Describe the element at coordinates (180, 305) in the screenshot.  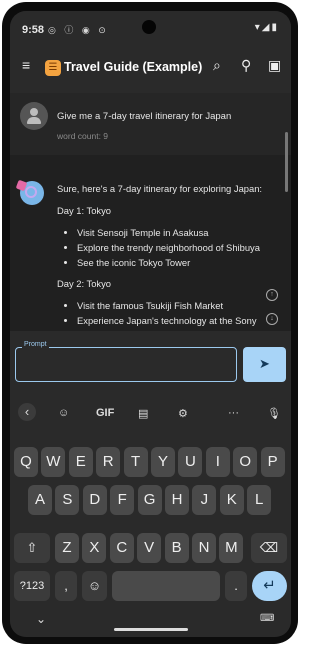
I see `itinerary-item: Visit the famous Tsukiji Fish Market` at that location.